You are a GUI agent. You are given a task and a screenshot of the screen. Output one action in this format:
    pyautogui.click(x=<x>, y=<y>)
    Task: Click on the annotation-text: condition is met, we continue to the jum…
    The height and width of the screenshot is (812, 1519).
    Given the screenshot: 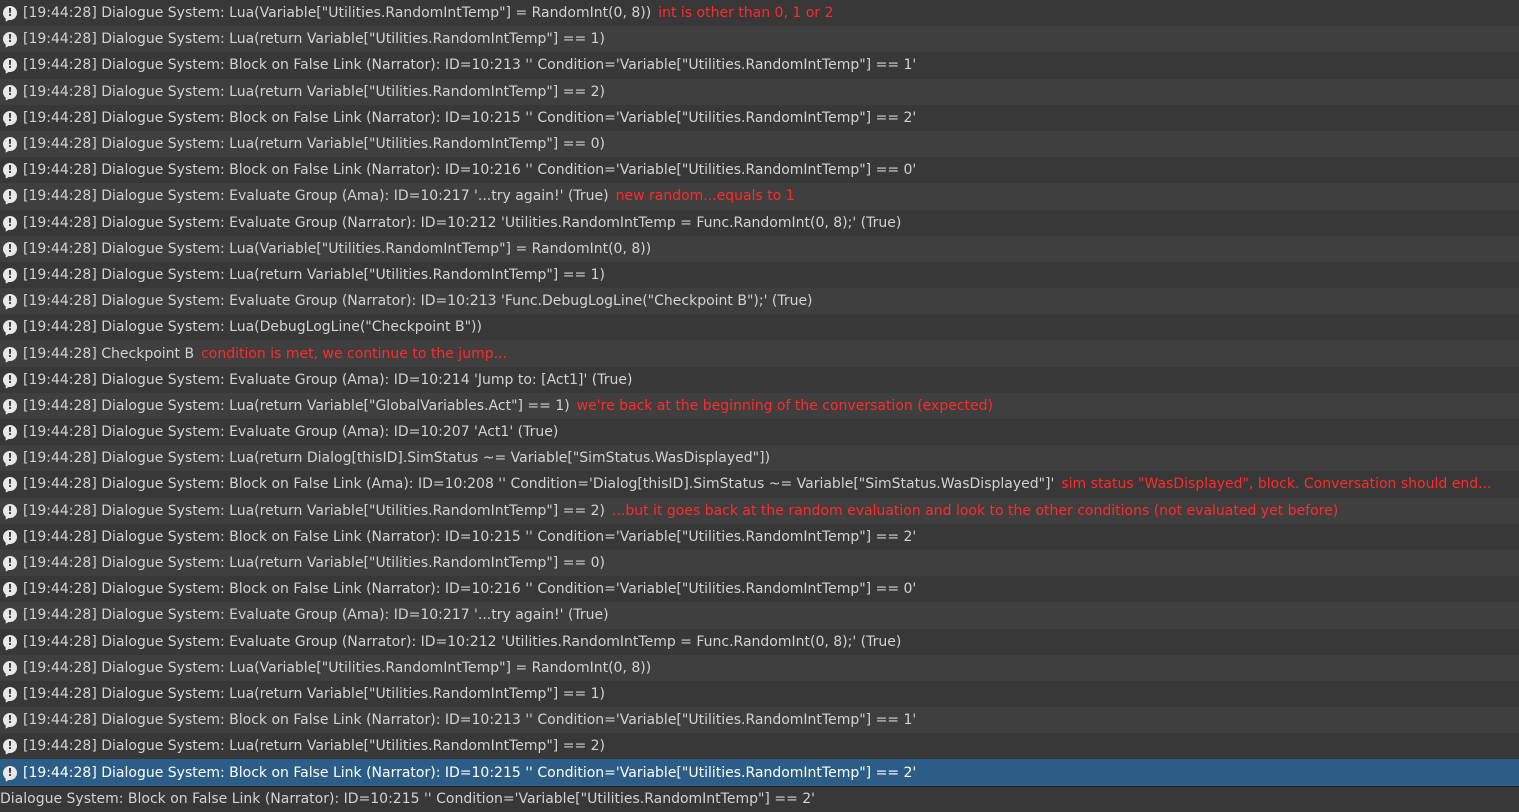 What is the action you would take?
    pyautogui.click(x=354, y=353)
    